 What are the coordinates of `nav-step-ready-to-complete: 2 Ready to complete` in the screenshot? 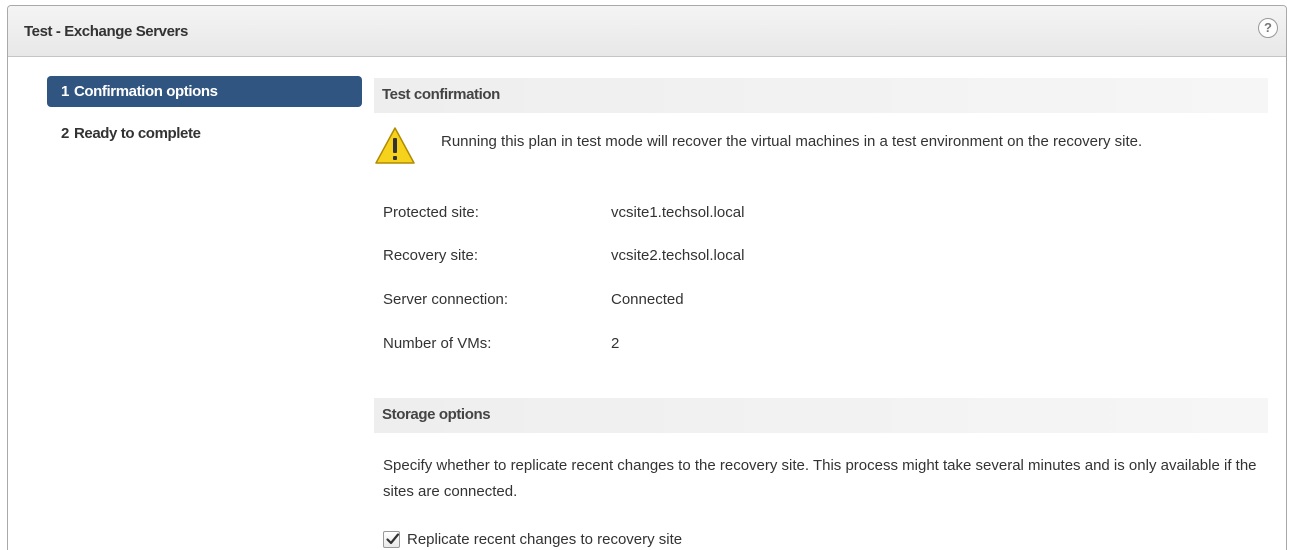 It's located at (204, 133).